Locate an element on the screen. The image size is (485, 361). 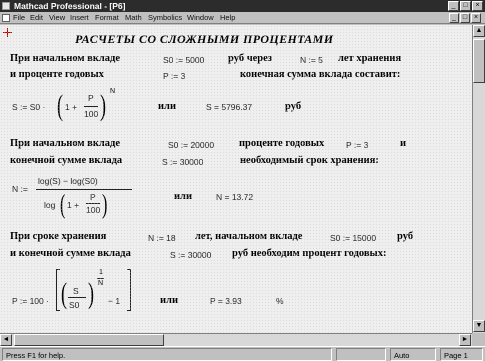
block1-n-definition: N := 5 is located at coordinates (311, 60).